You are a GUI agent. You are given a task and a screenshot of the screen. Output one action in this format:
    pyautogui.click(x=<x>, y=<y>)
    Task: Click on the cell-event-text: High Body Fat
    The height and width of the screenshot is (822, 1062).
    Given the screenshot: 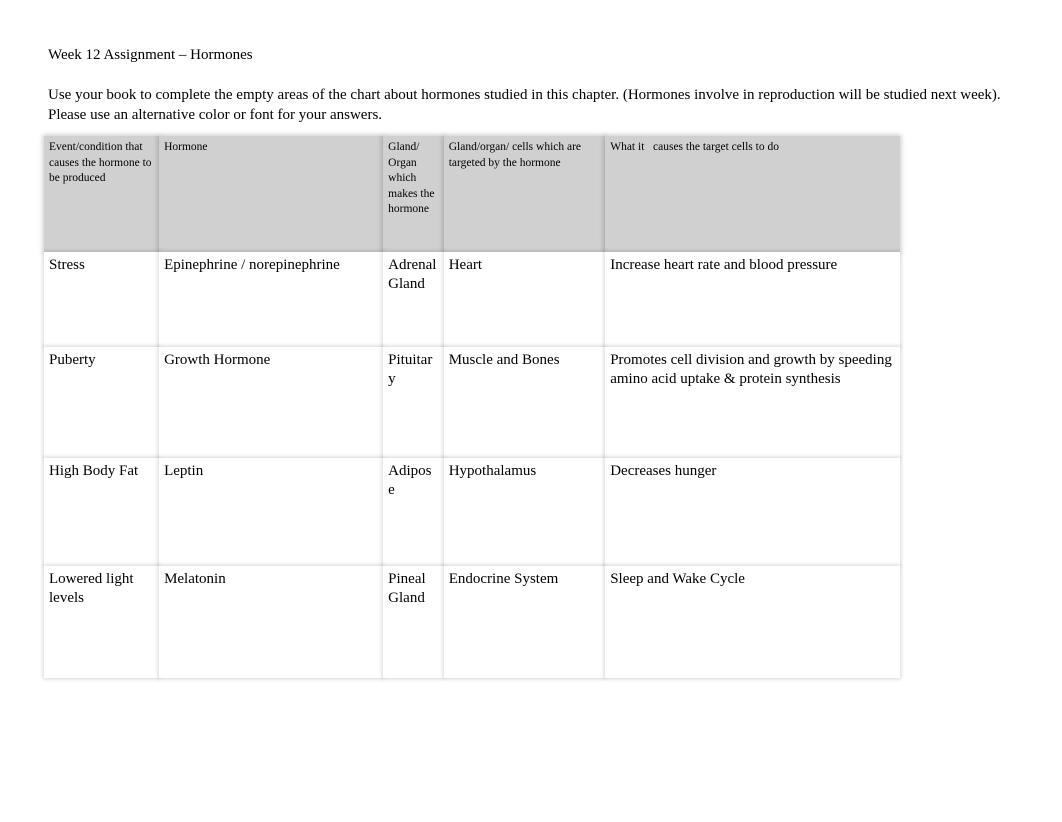 What is the action you would take?
    pyautogui.click(x=94, y=471)
    